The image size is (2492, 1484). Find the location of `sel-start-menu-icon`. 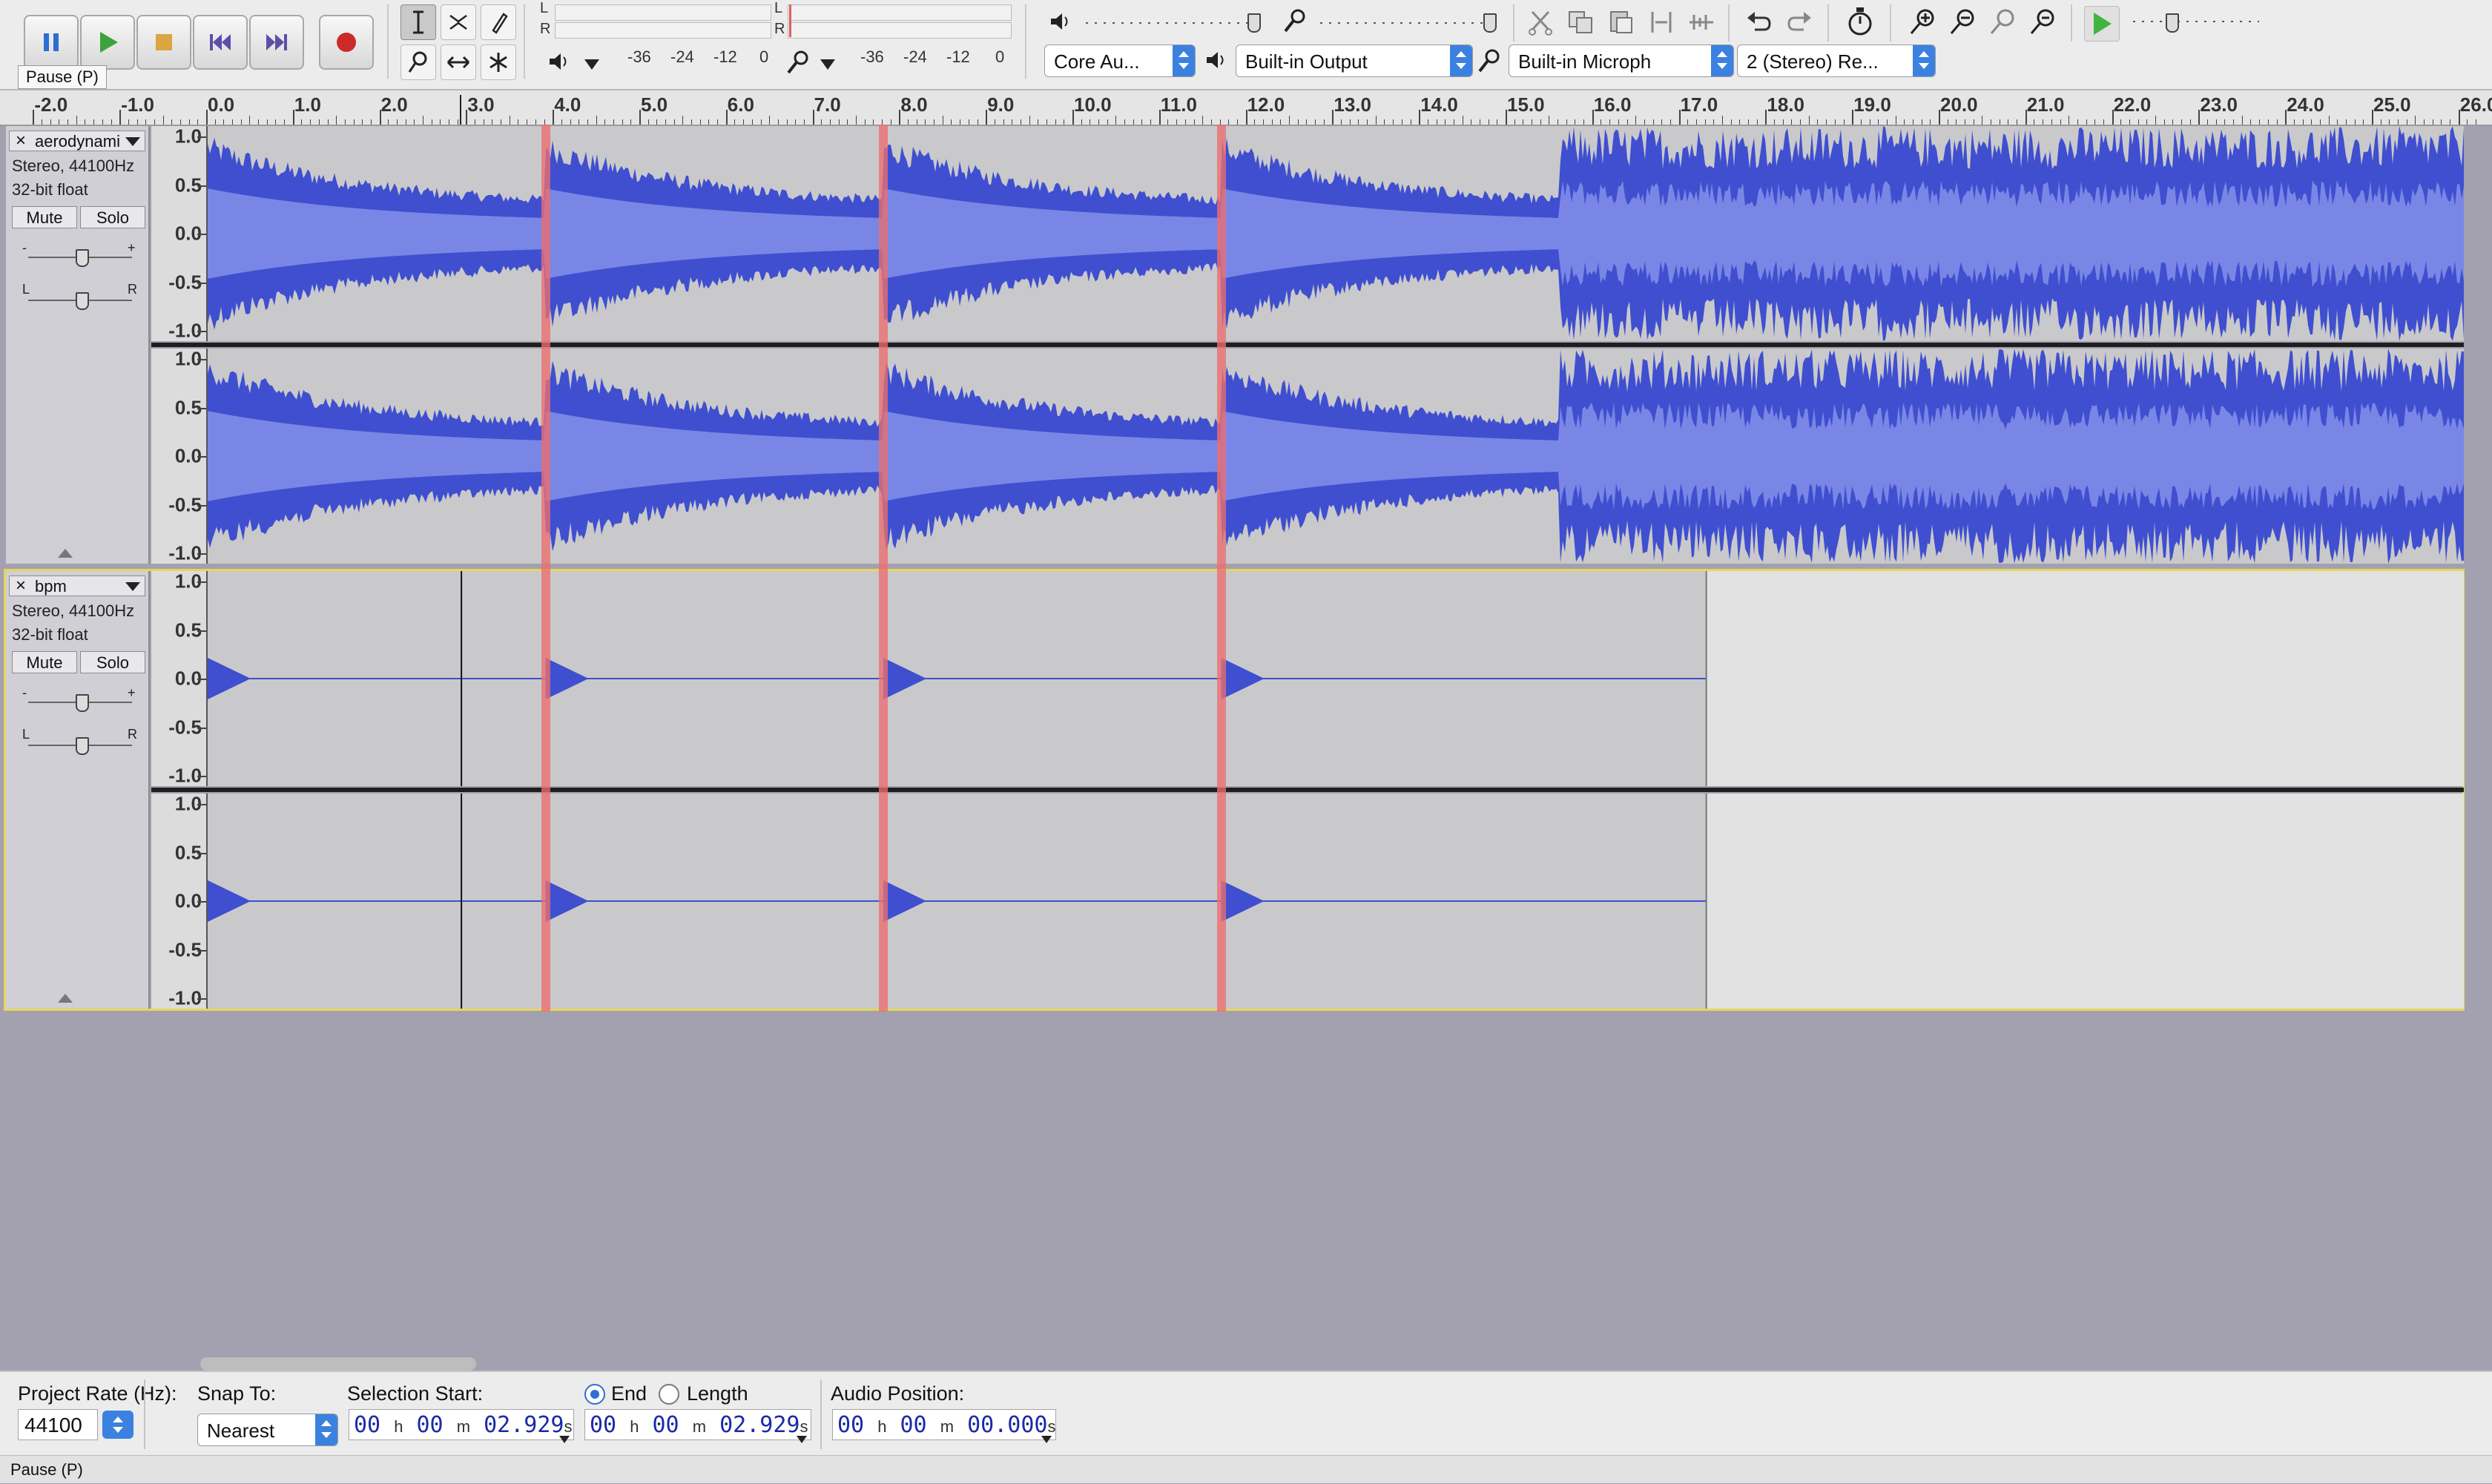

sel-start-menu-icon is located at coordinates (564, 1438).